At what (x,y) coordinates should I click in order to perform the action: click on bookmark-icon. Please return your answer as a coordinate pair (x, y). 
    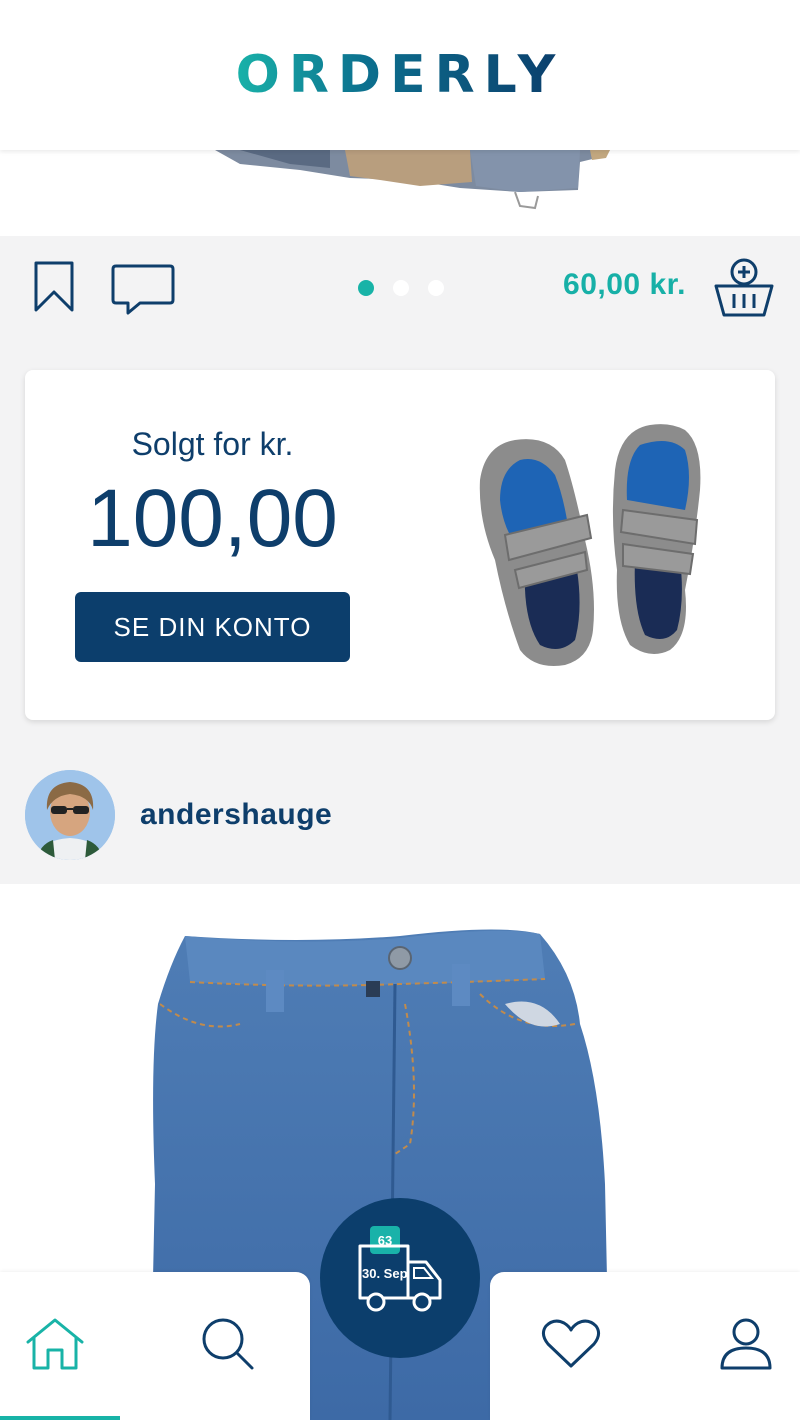
    Looking at the image, I should click on (54, 289).